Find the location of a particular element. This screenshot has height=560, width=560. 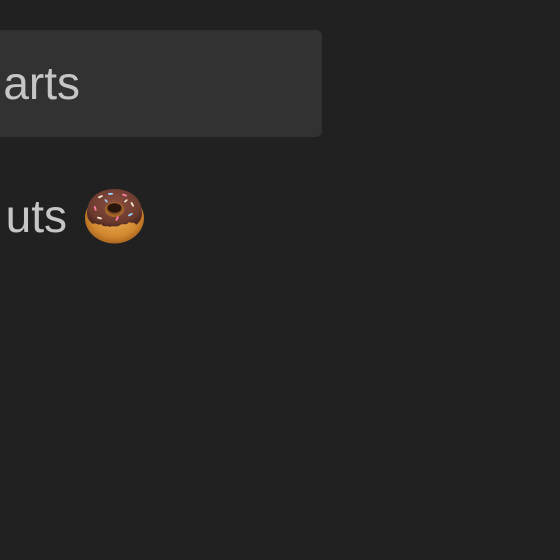

list-item-label: uts is located at coordinates (36, 216).